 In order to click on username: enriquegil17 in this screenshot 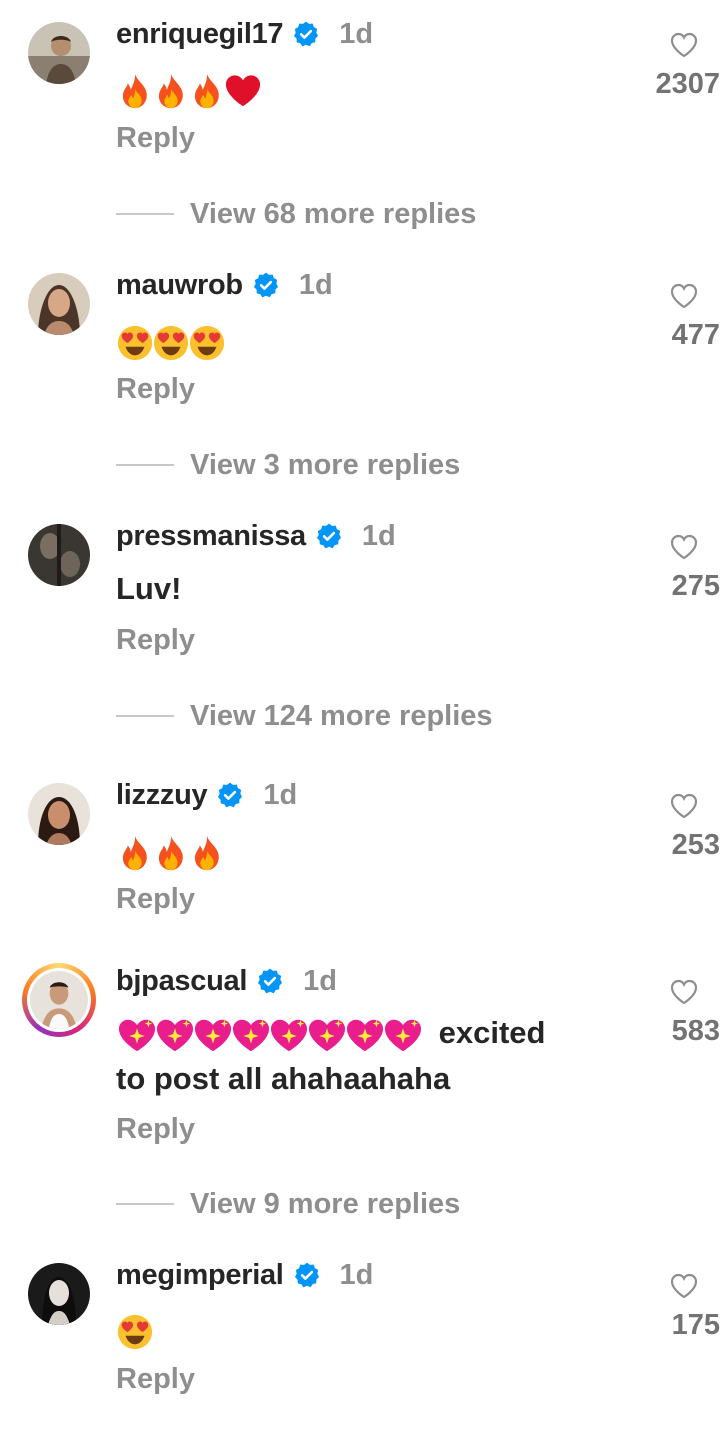, I will do `click(200, 34)`.